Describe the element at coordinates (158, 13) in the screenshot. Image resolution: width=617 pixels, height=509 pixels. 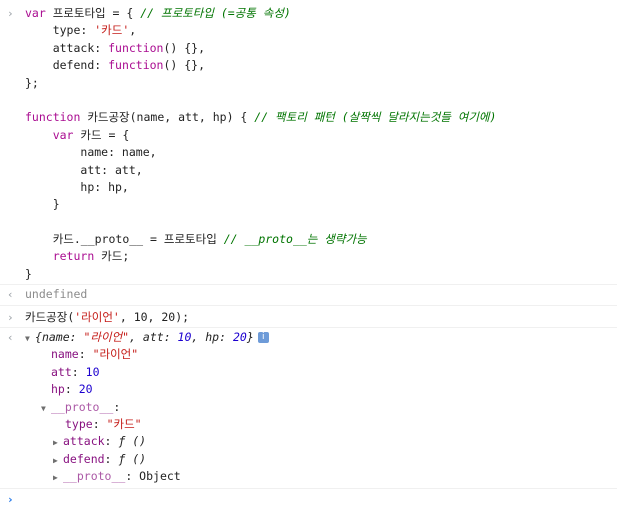
I see `code-line: var 프로토타입 = { // 프로토타입 (=공통 속성)` at that location.